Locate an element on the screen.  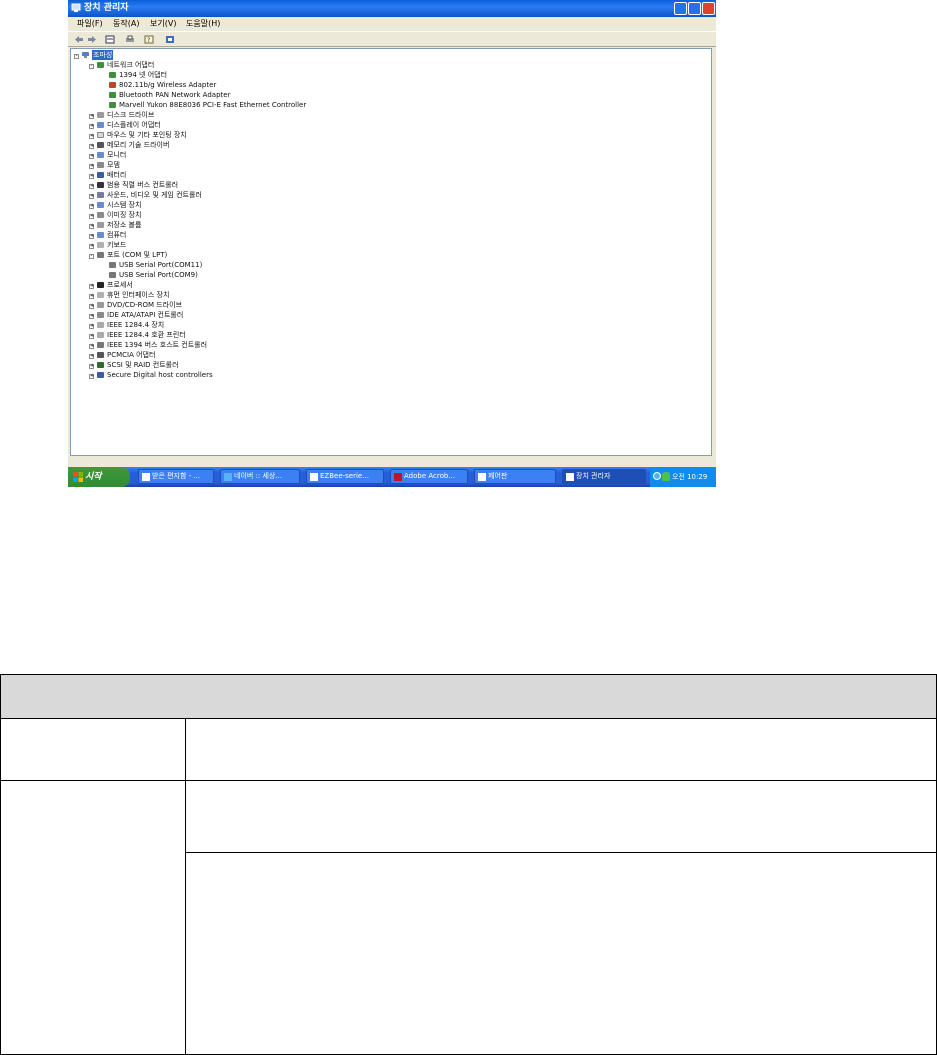
internet-explorer-icon is located at coordinates (228, 477).